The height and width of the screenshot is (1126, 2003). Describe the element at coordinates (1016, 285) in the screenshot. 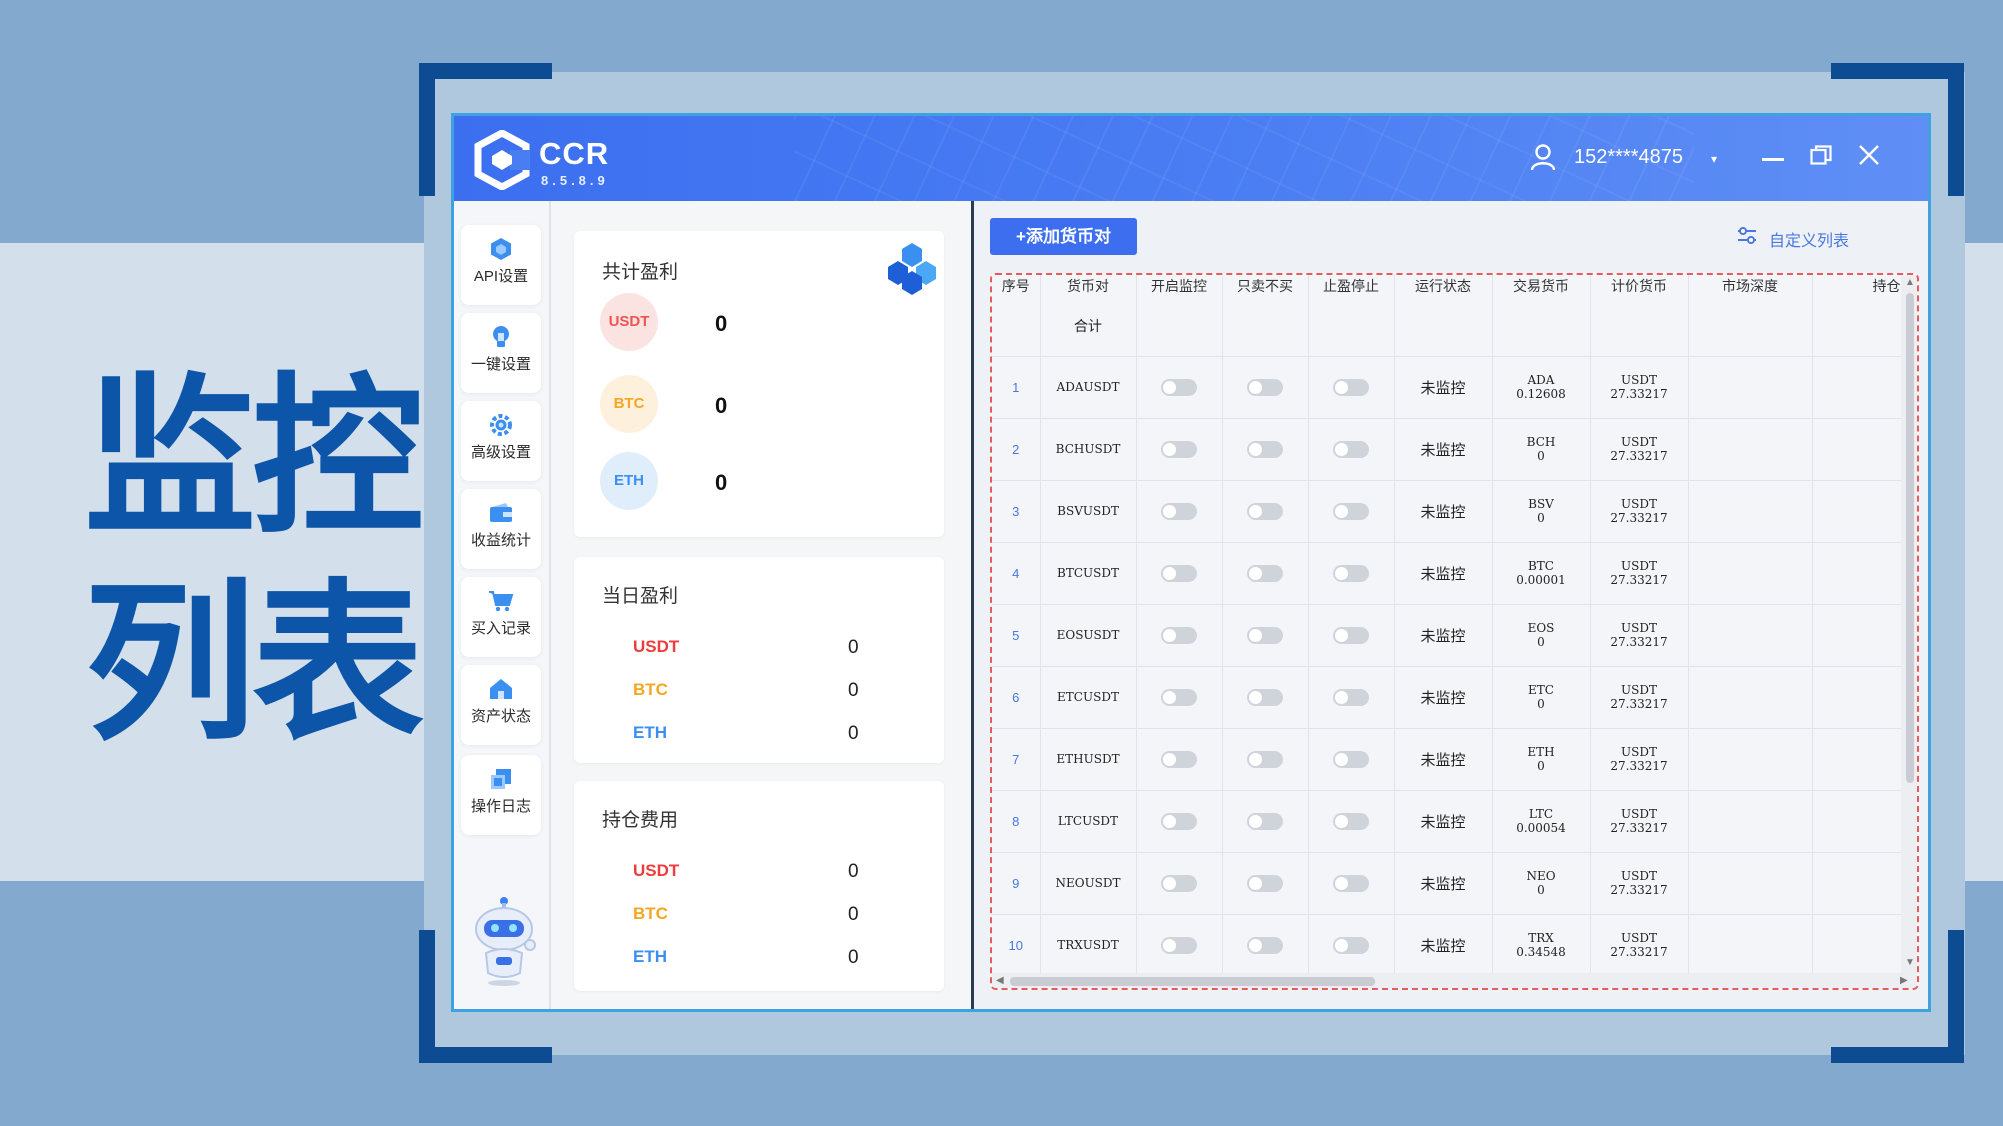

I see `column-header-index: 序号` at that location.